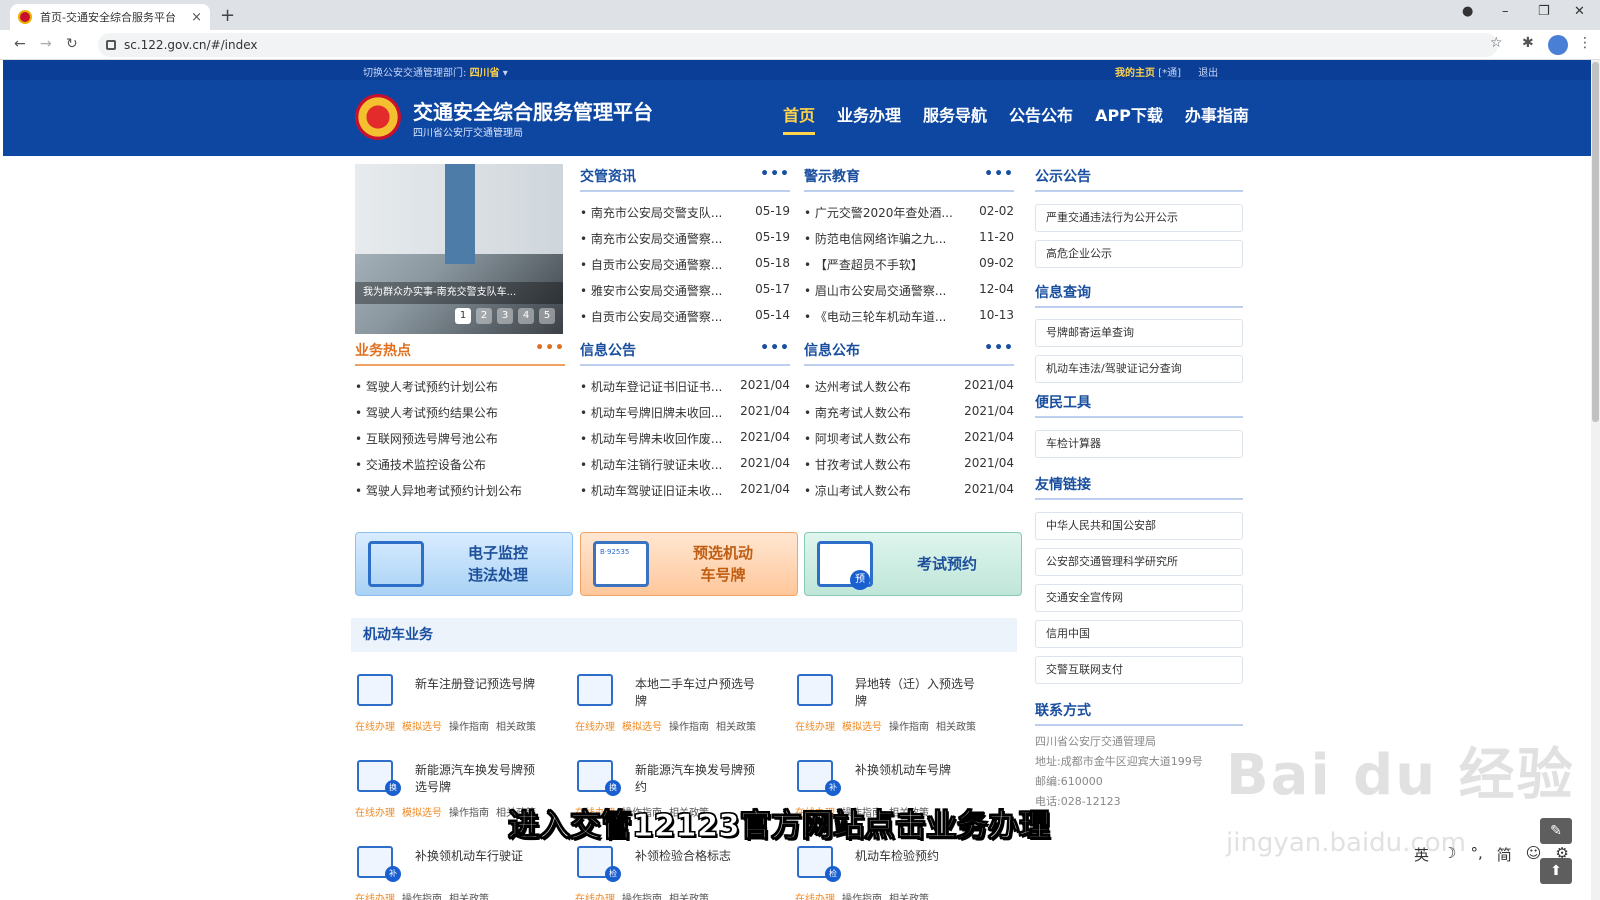 This screenshot has width=1600, height=900. Describe the element at coordinates (1558, 45) in the screenshot. I see `profile-avatar` at that location.